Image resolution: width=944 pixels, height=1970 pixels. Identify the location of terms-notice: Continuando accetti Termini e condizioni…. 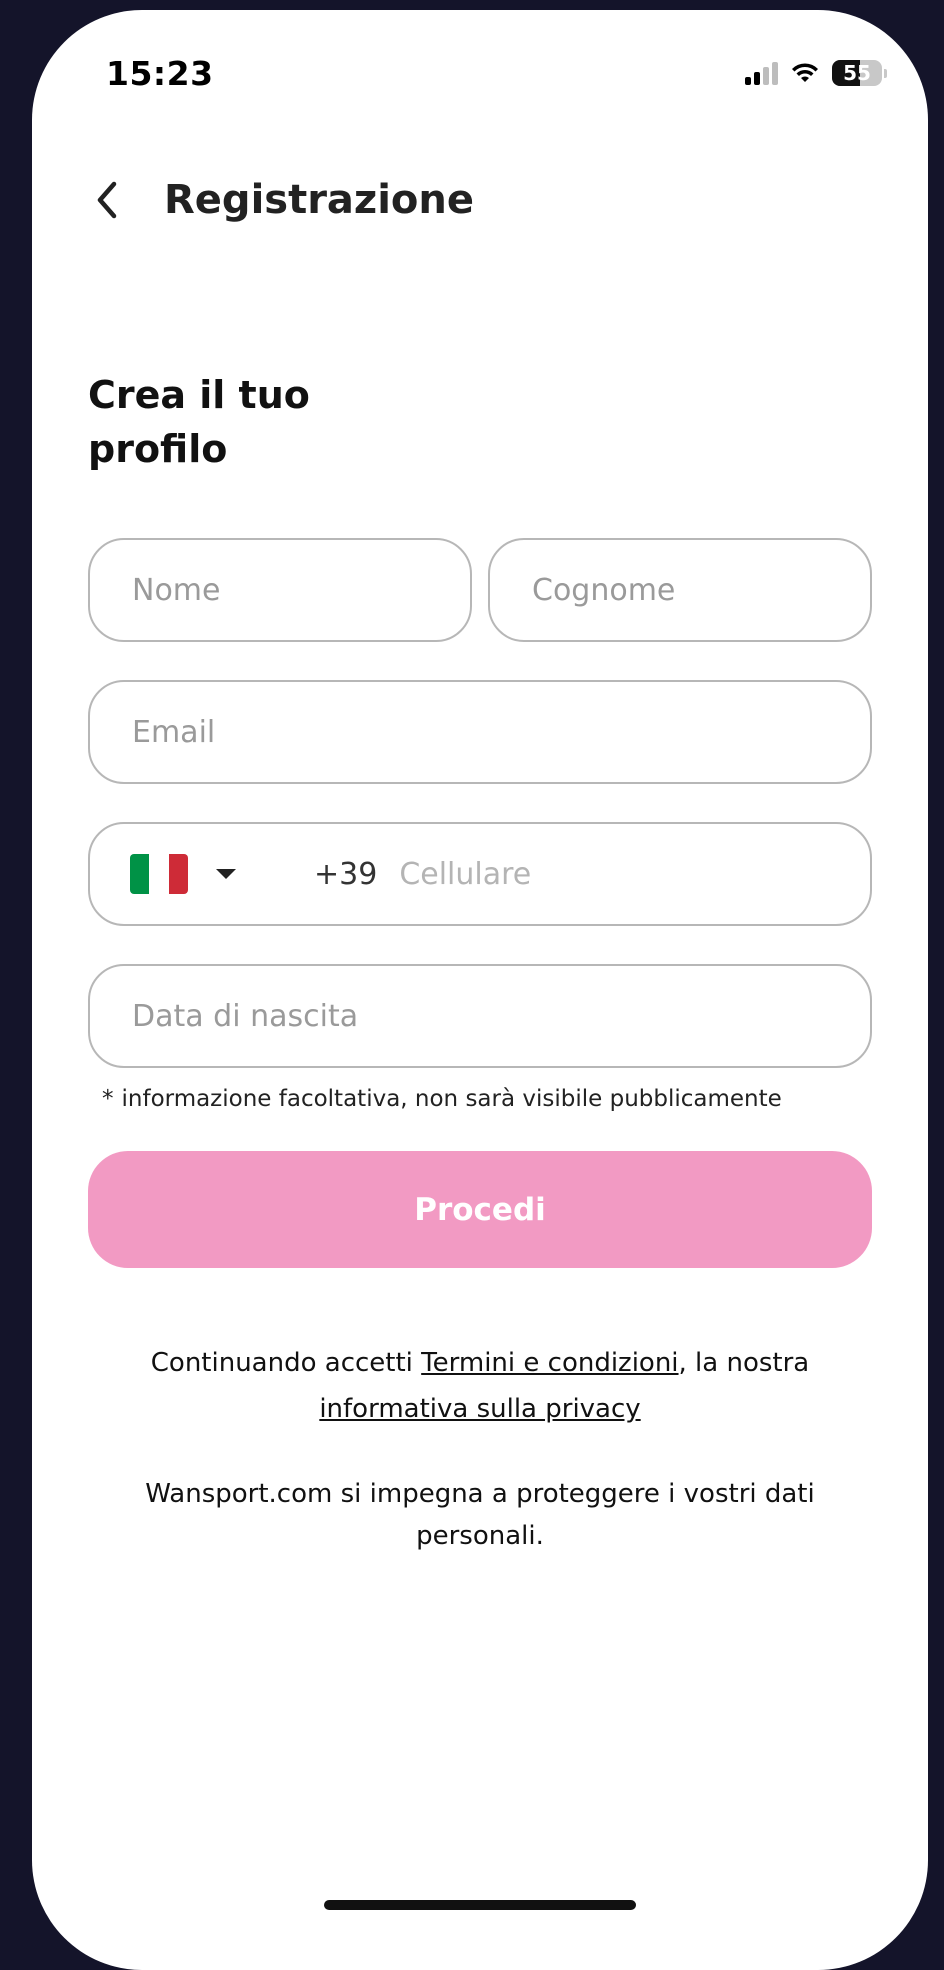
(480, 1386).